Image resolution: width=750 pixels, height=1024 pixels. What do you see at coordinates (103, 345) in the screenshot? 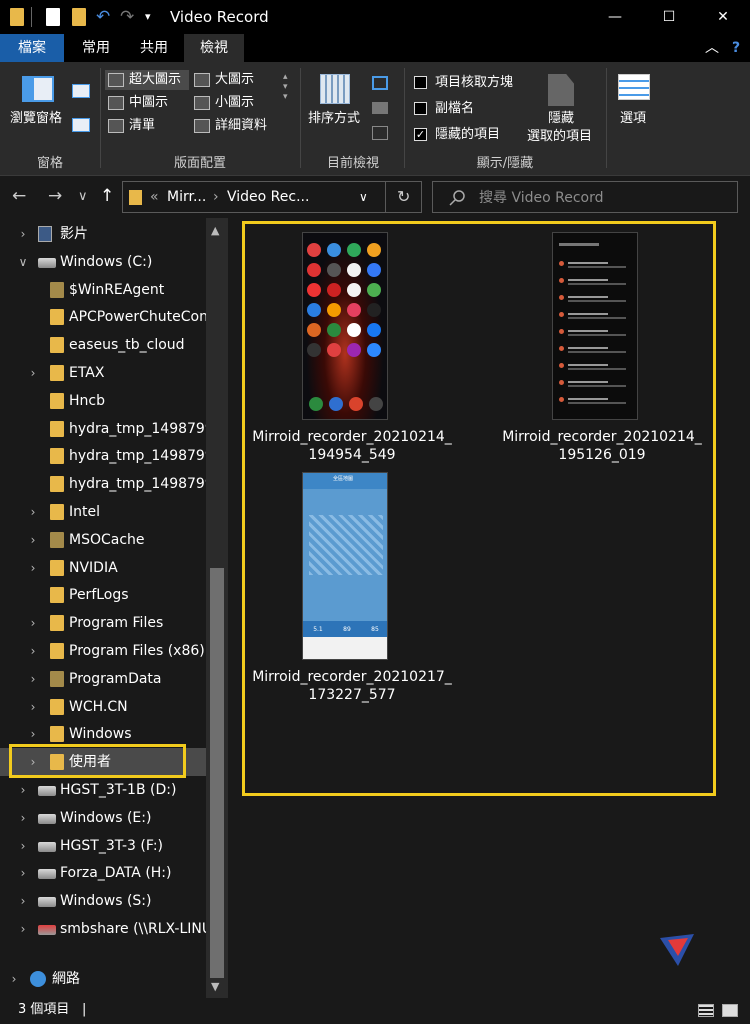
I see `nav-item-easeus-tb-cloud: easeus_tb_cloud` at bounding box center [103, 345].